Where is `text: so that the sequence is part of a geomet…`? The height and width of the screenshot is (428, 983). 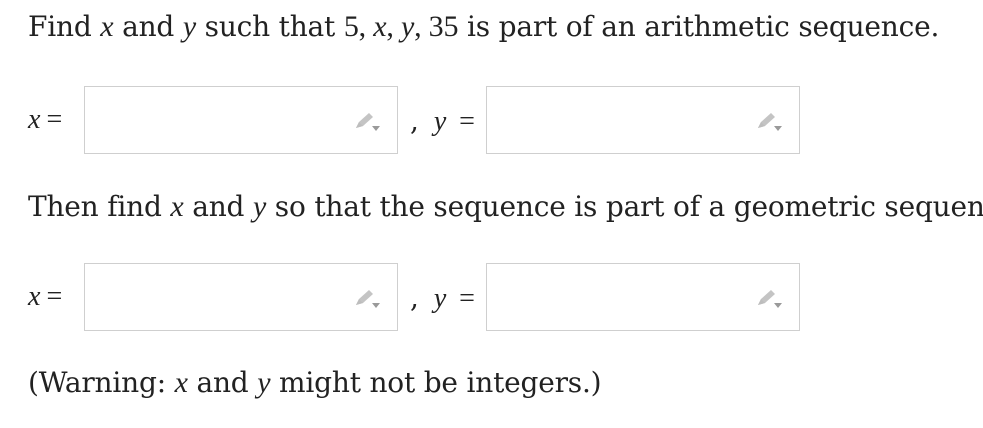
text: so that the sequence is part of a geomet… is located at coordinates (624, 206).